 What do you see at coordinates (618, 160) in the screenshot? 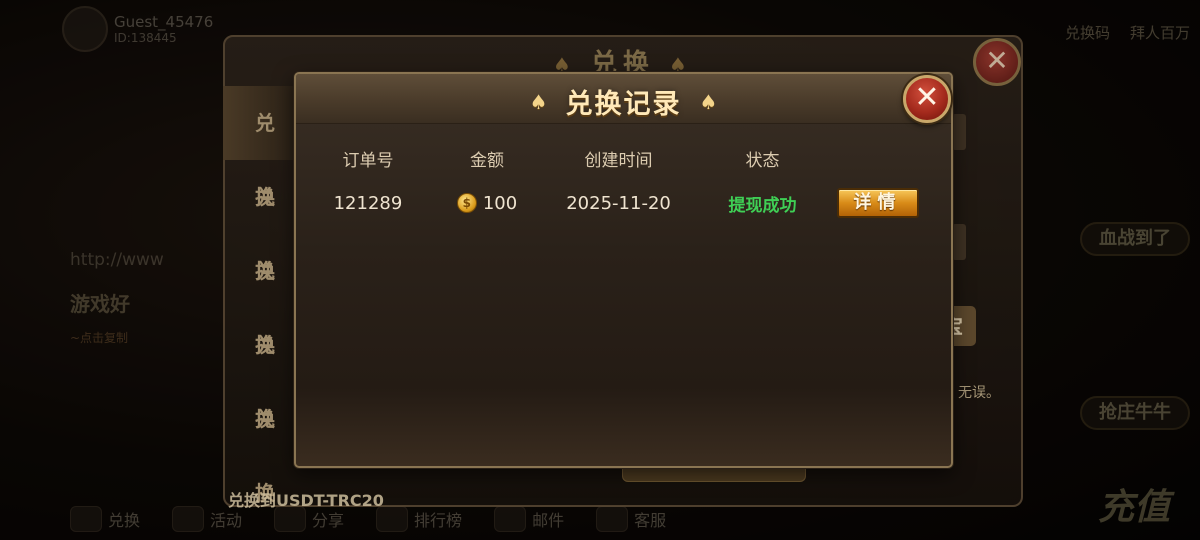
I see `column-header-created-time: 创建时间` at bounding box center [618, 160].